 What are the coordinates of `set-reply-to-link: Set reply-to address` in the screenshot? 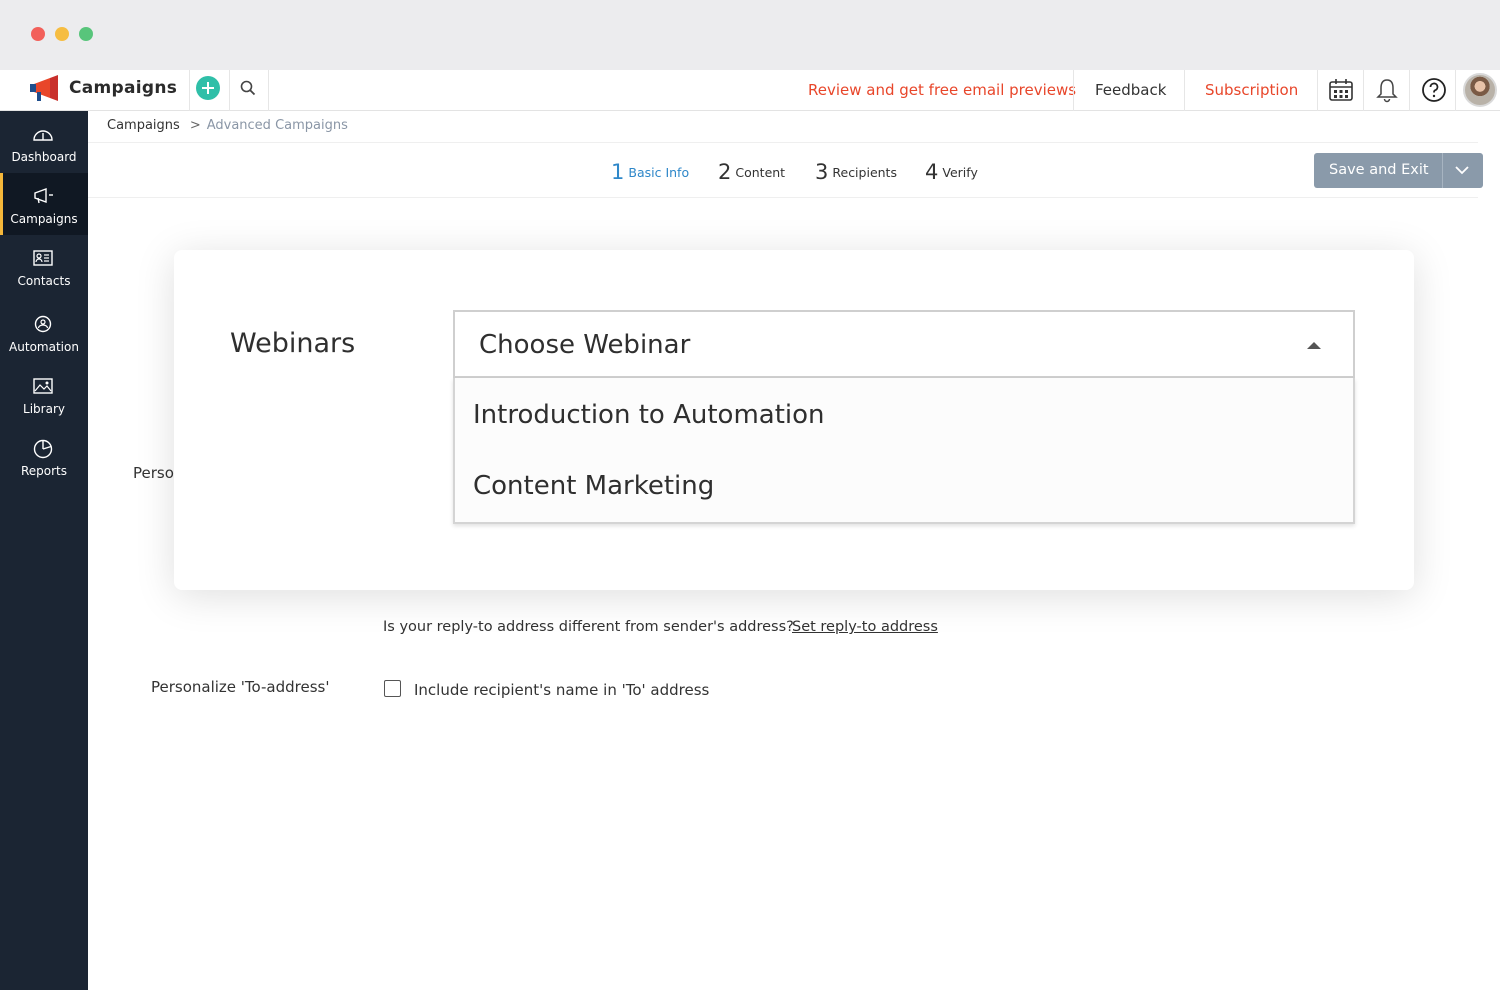 It's located at (865, 627).